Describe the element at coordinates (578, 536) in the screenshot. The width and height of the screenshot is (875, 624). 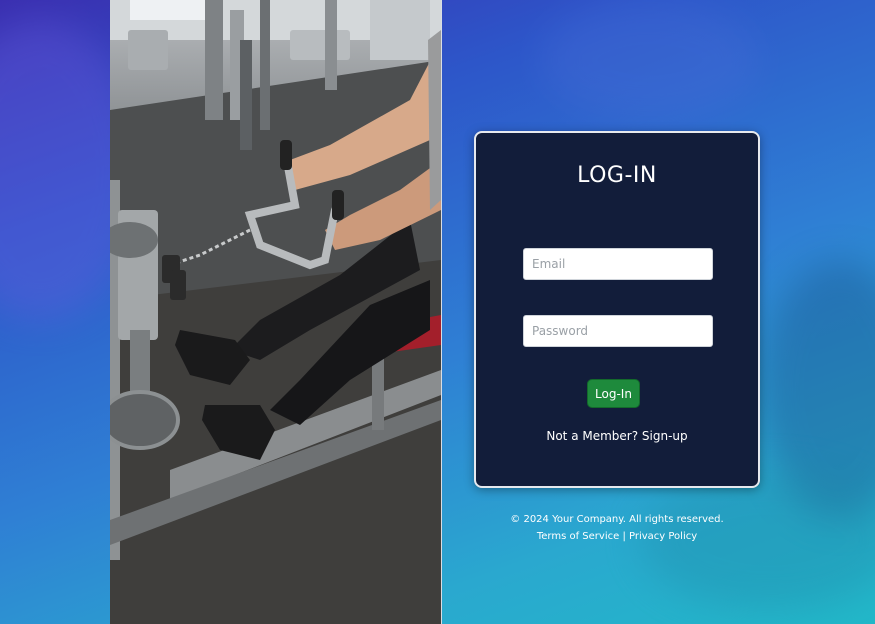
I see `terms-of-service-link: Terms of Service` at that location.